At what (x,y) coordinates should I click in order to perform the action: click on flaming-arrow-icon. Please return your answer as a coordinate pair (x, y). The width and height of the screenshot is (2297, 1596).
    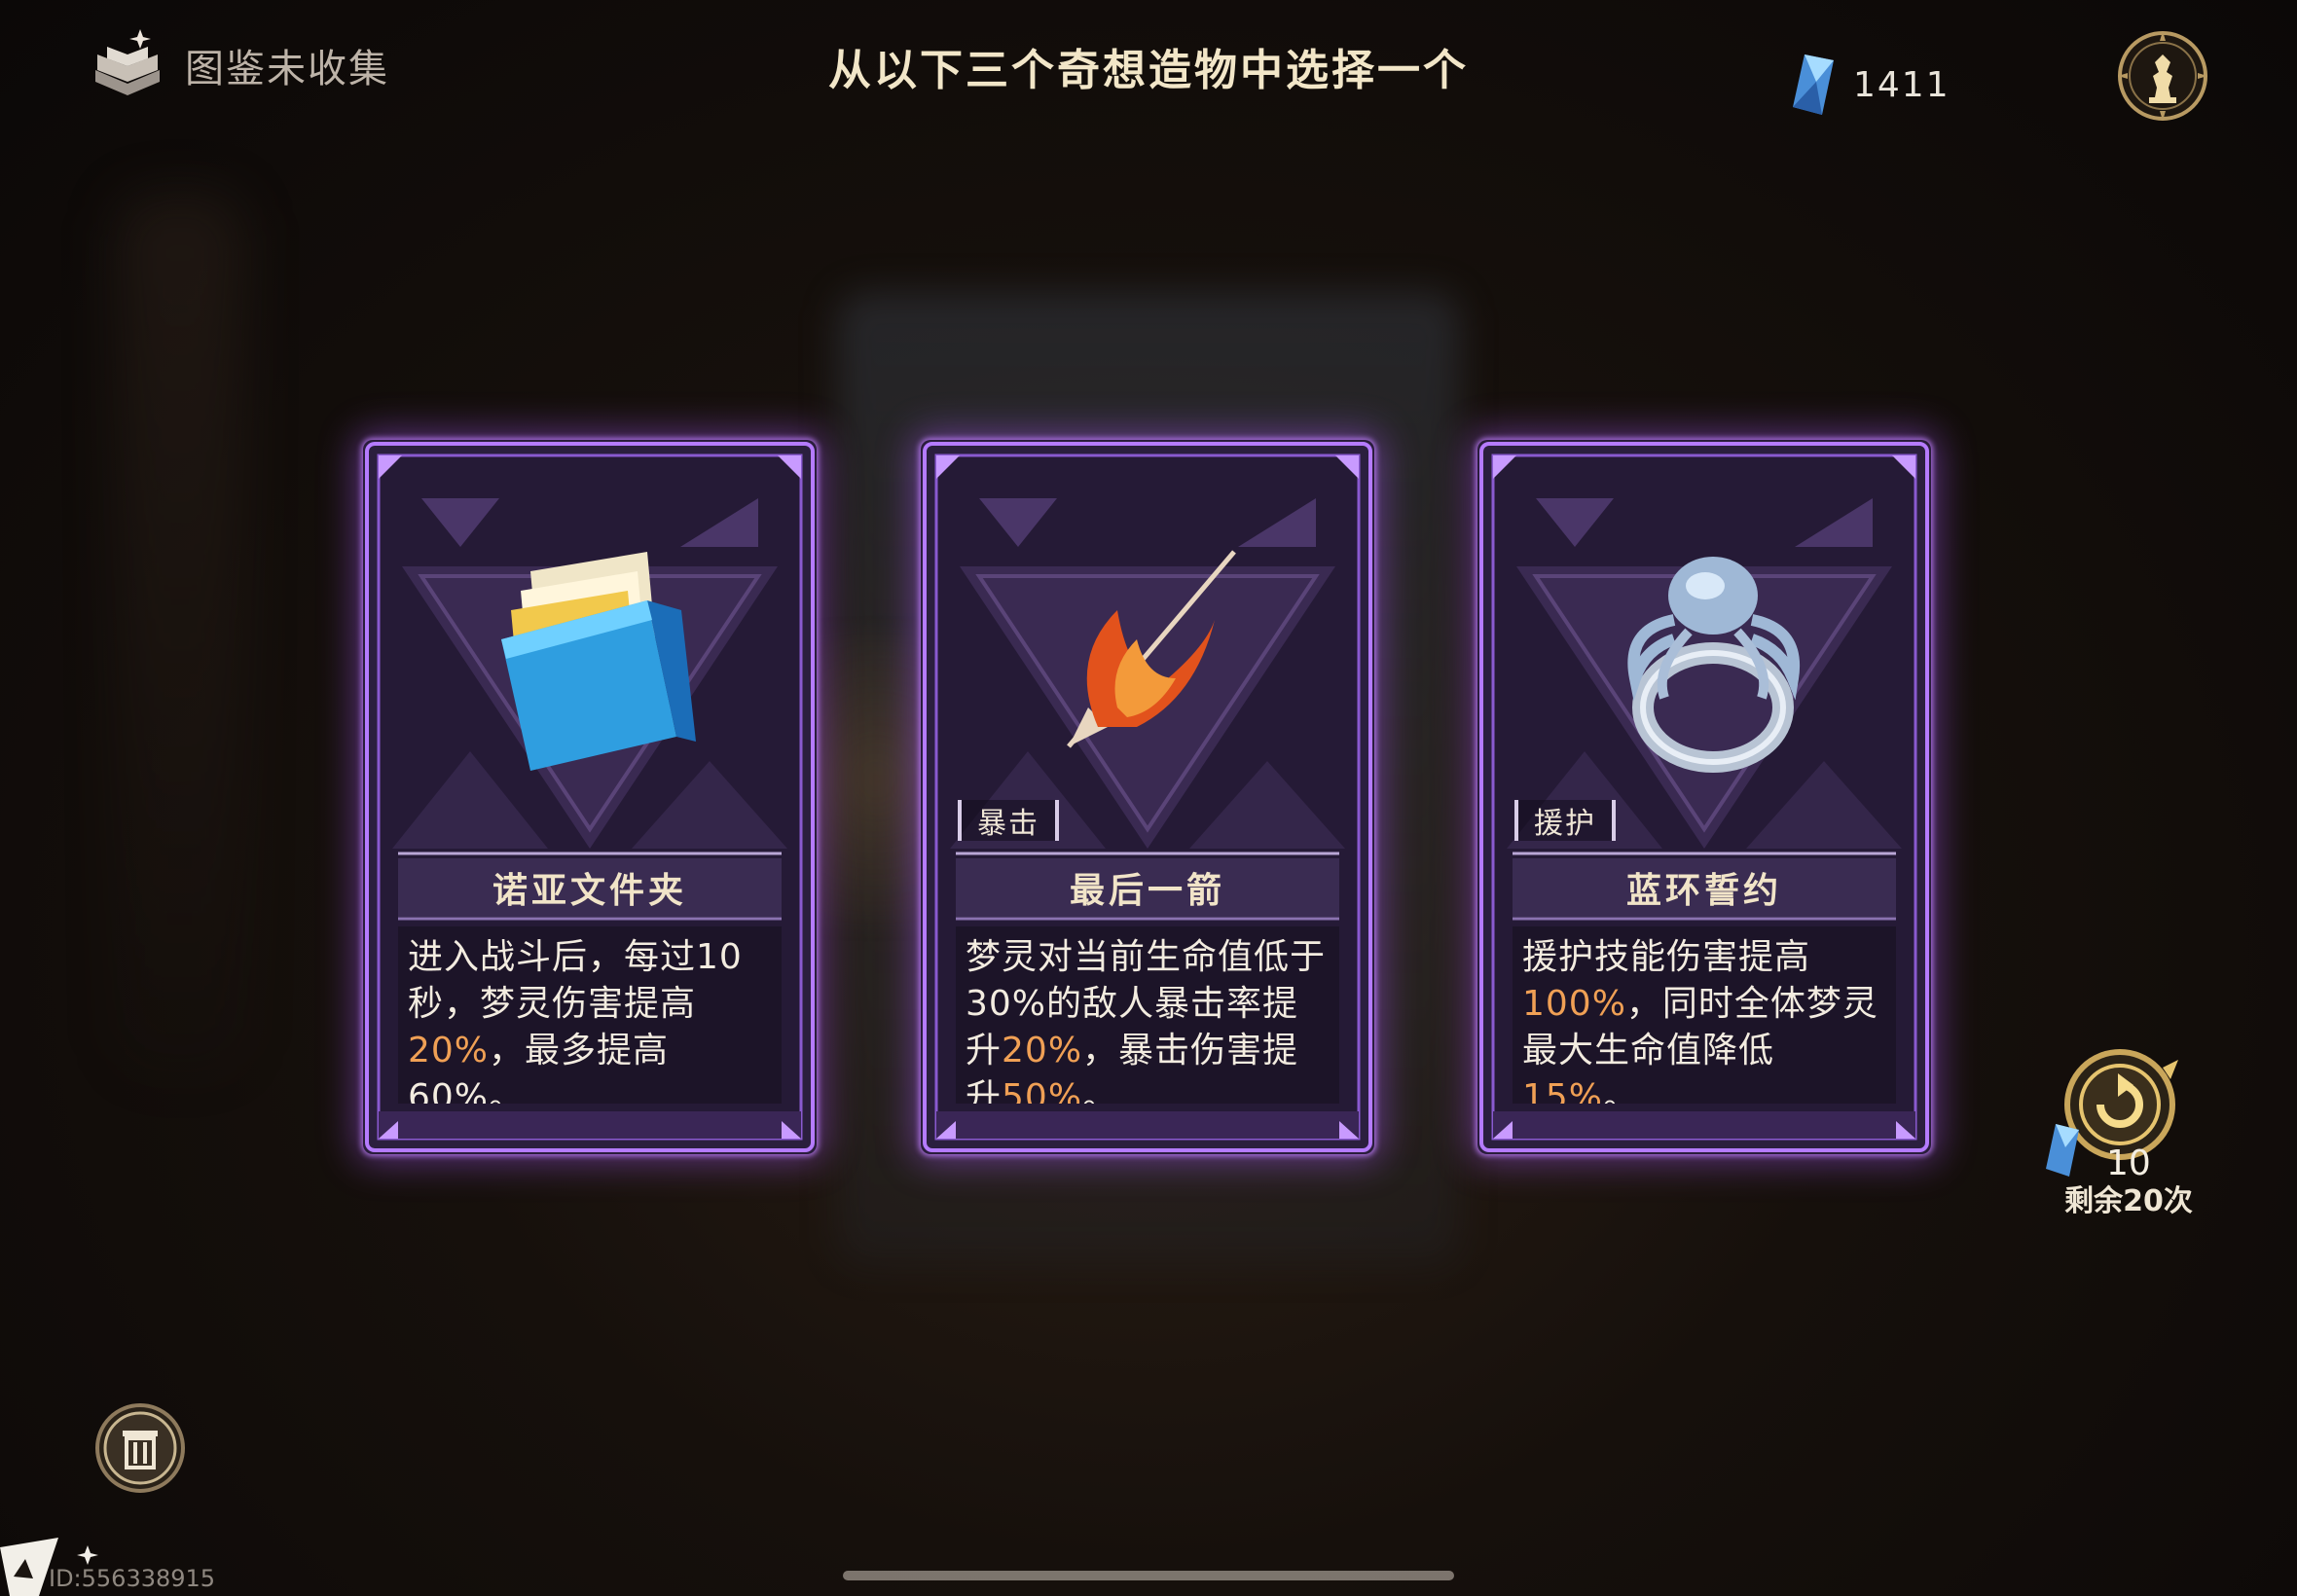
    Looking at the image, I should click on (1151, 649).